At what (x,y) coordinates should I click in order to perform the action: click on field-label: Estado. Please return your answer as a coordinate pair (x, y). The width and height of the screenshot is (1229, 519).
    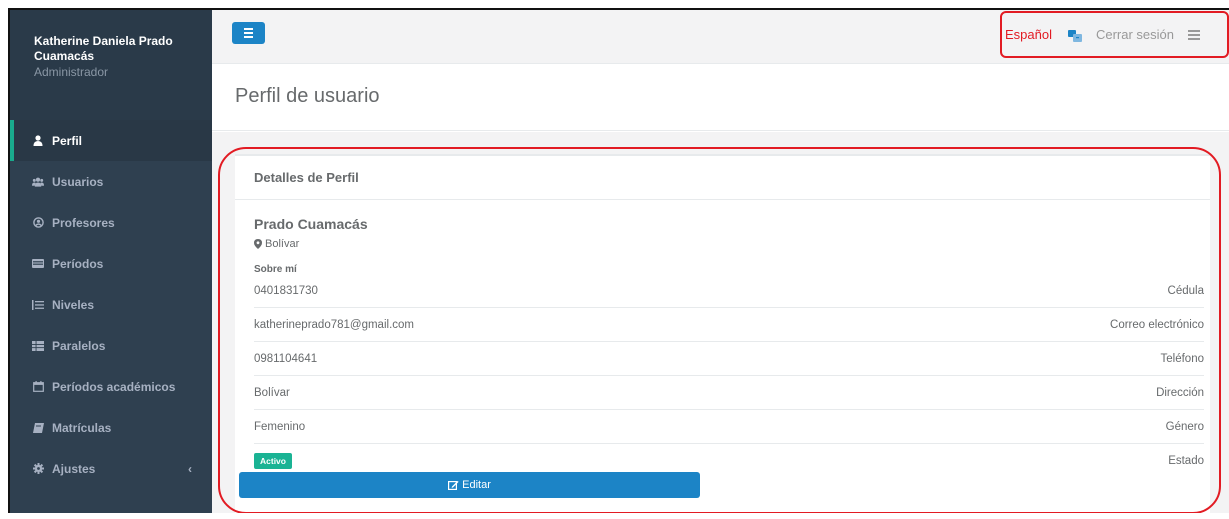
    Looking at the image, I should click on (1186, 461).